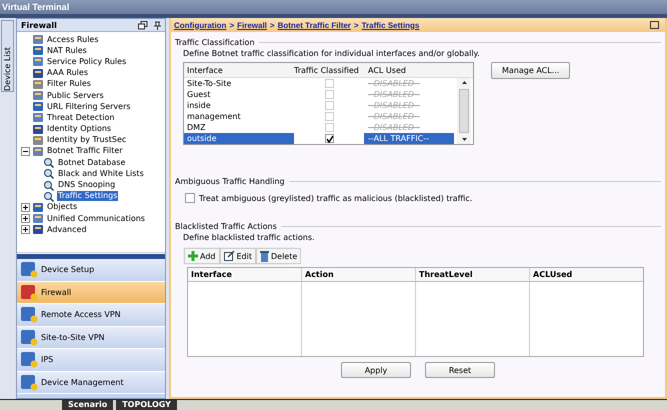 The width and height of the screenshot is (667, 410). What do you see at coordinates (91, 315) in the screenshot?
I see `nav-button: Remote Access VPN` at bounding box center [91, 315].